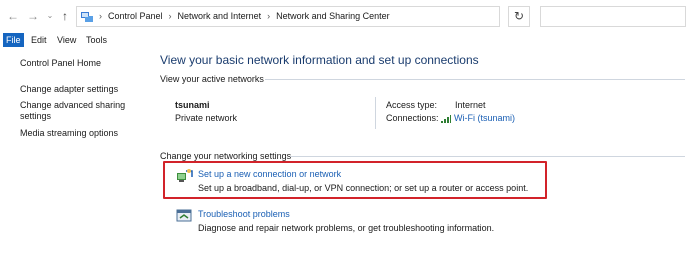 The image size is (690, 262). Describe the element at coordinates (446, 118) in the screenshot. I see `wifi-signal-icon` at that location.